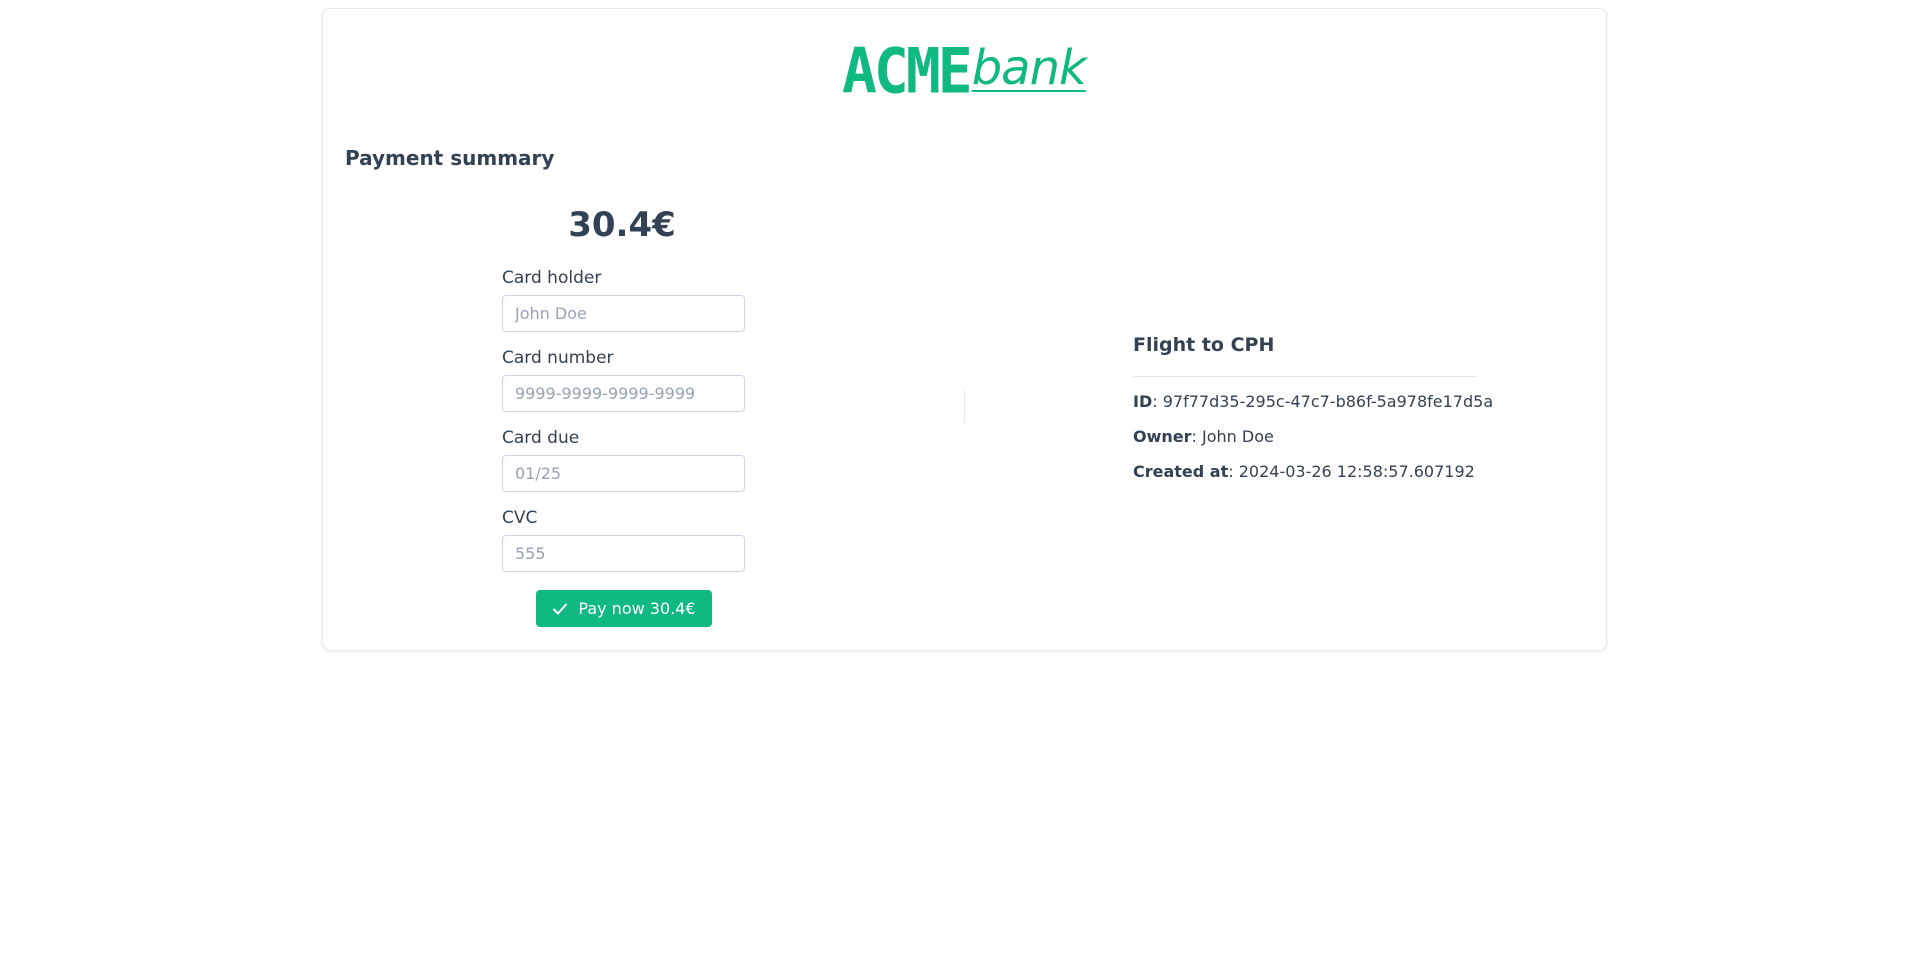  I want to click on logo-bank-text: bank, so click(1029, 68).